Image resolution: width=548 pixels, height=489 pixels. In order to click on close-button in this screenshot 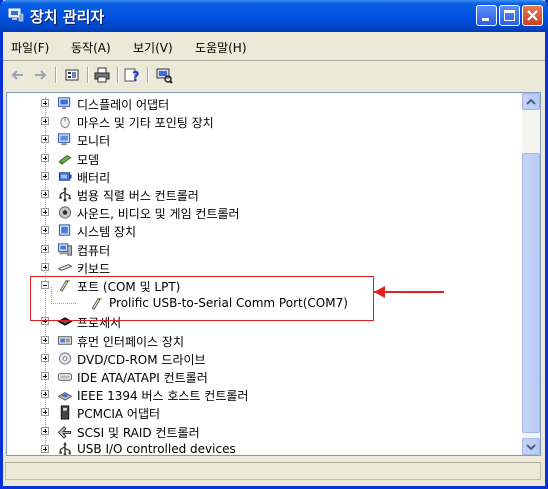, I will do `click(532, 15)`.